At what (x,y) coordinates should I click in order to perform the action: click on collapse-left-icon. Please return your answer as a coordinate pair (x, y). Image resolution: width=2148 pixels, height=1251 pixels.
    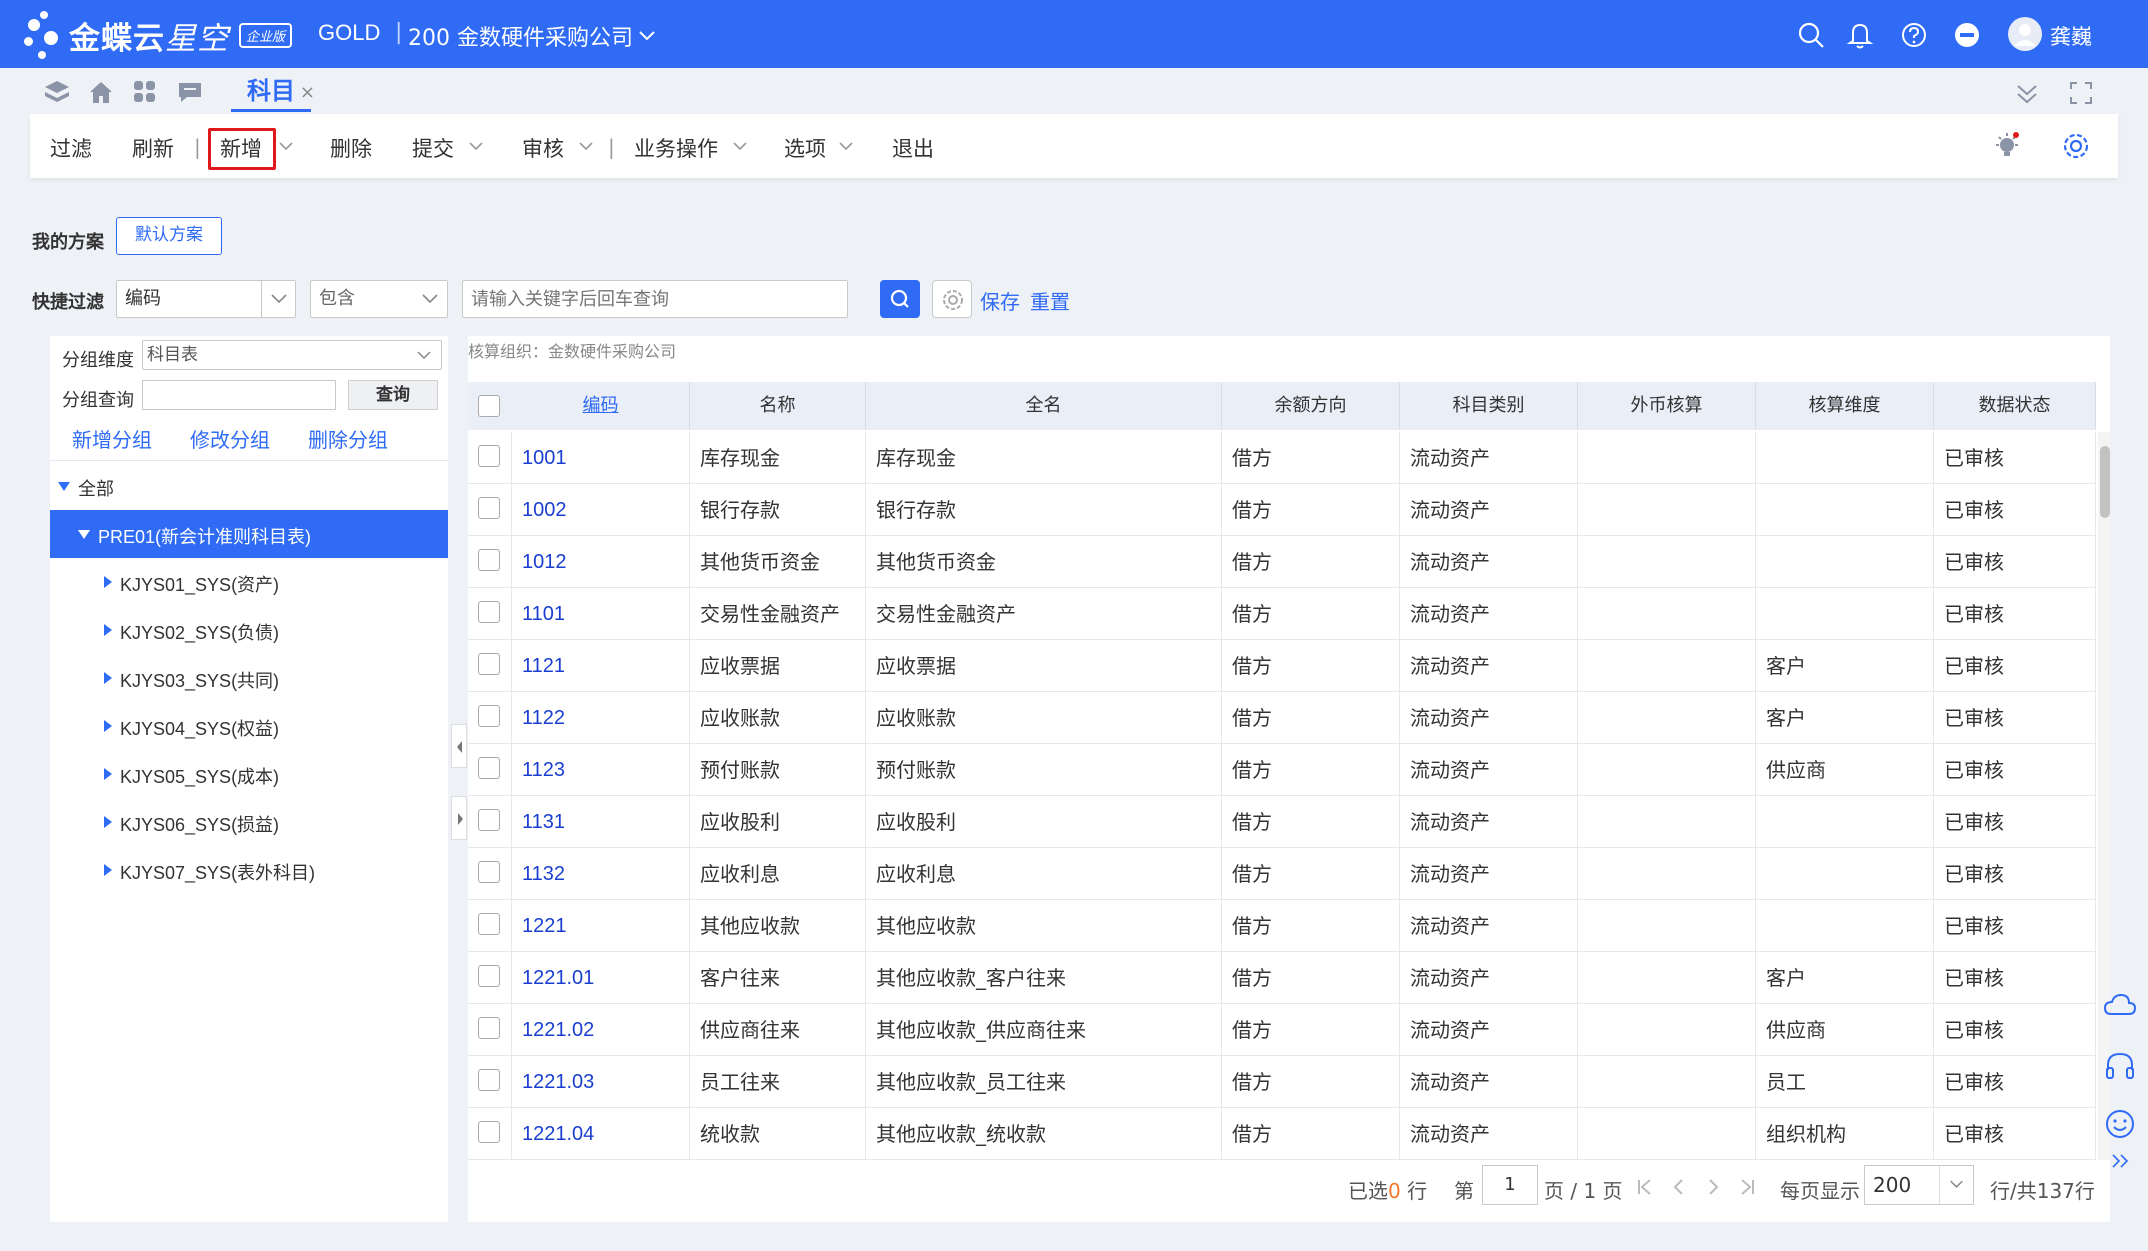
    Looking at the image, I should click on (459, 746).